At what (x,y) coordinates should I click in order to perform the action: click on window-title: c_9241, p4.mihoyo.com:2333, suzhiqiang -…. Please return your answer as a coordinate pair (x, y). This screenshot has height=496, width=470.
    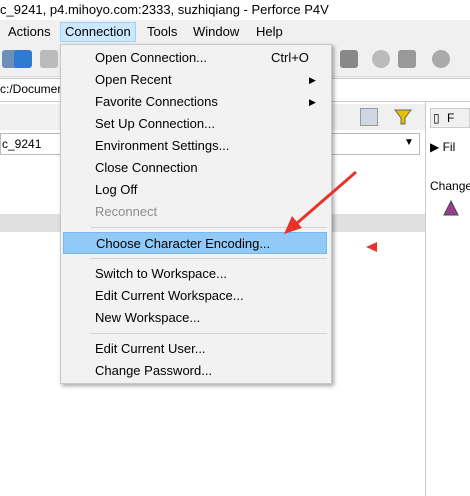
    Looking at the image, I should click on (164, 9).